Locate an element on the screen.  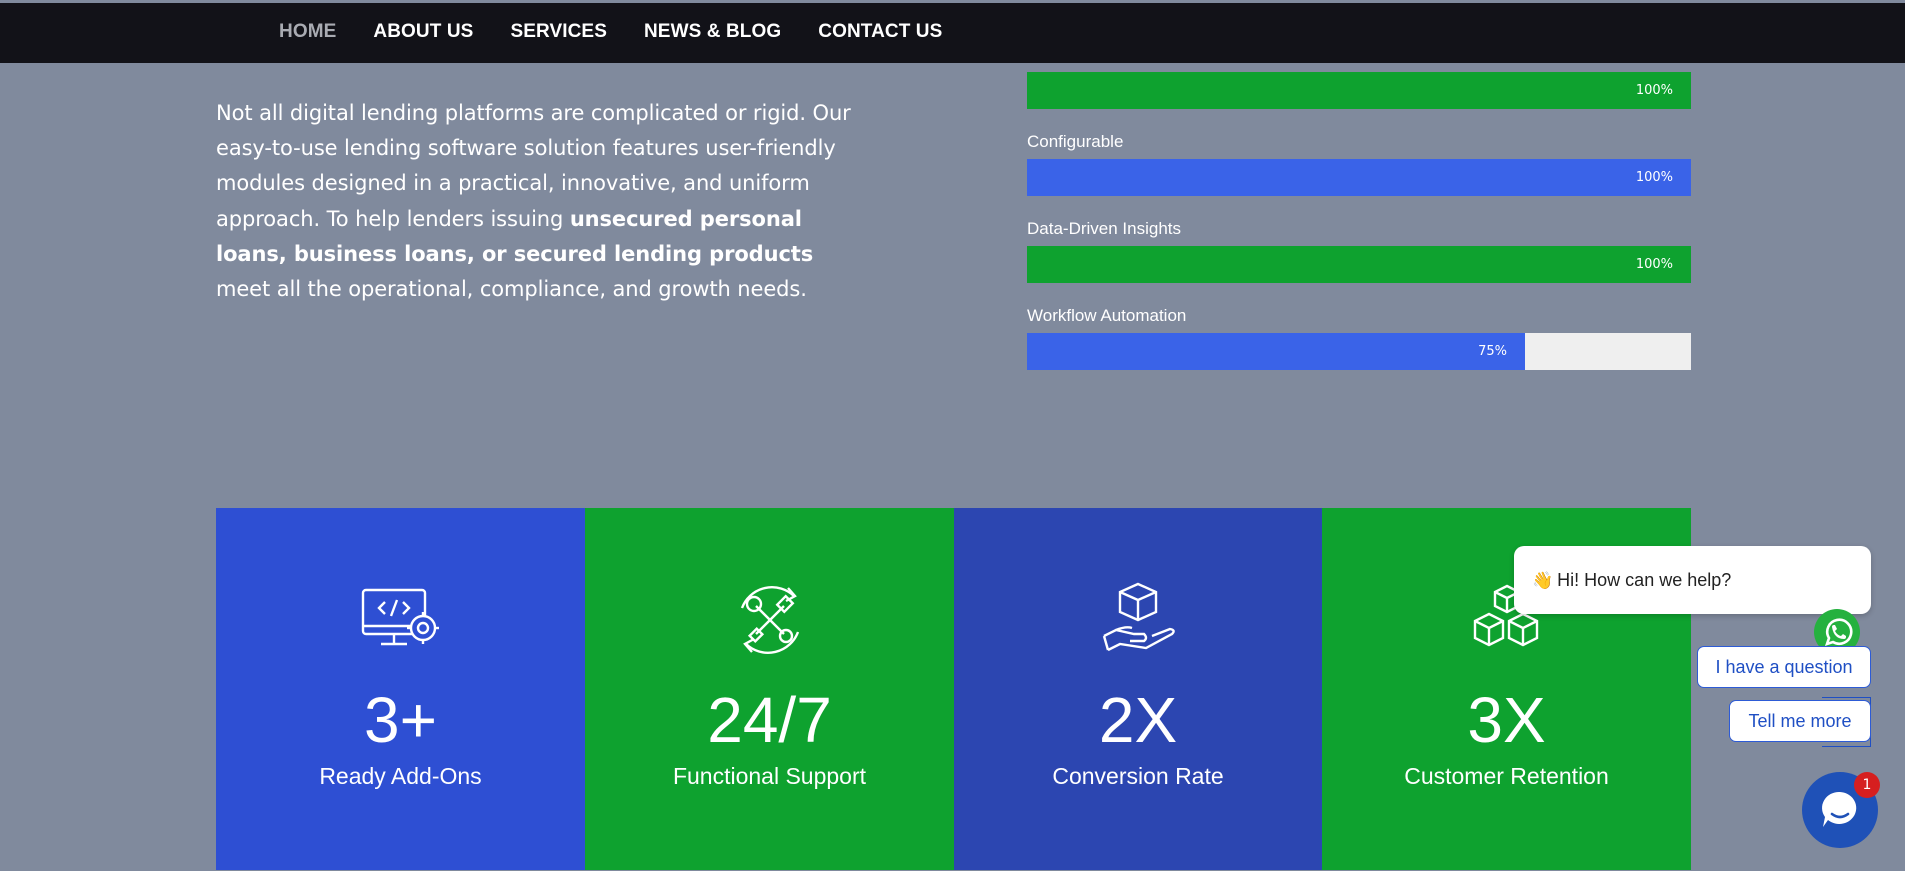
stat-label-conversion: Conversion Rate is located at coordinates (1138, 776).